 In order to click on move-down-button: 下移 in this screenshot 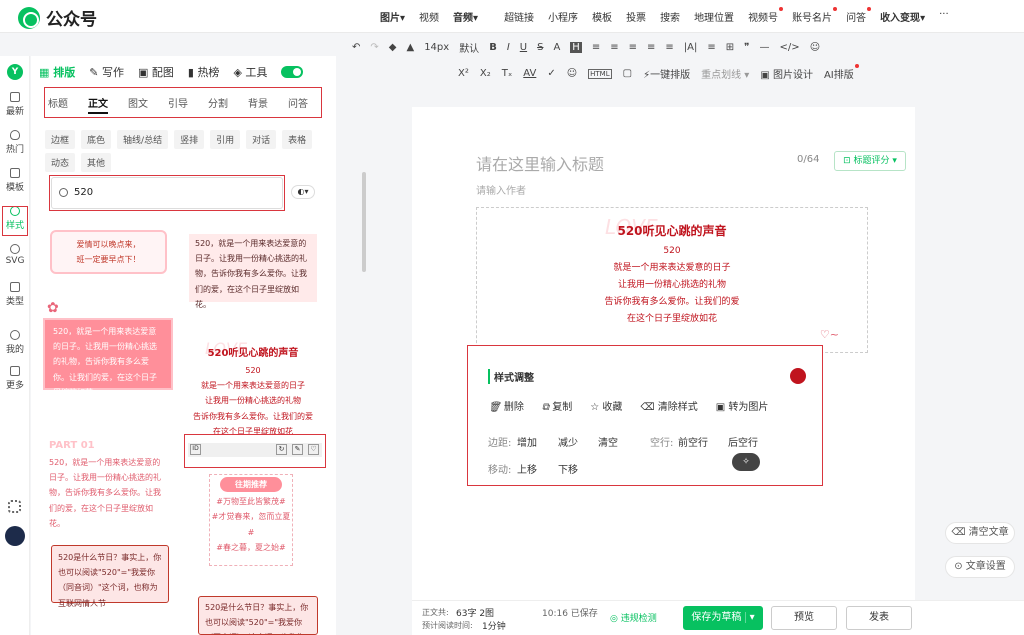, I will do `click(568, 468)`.